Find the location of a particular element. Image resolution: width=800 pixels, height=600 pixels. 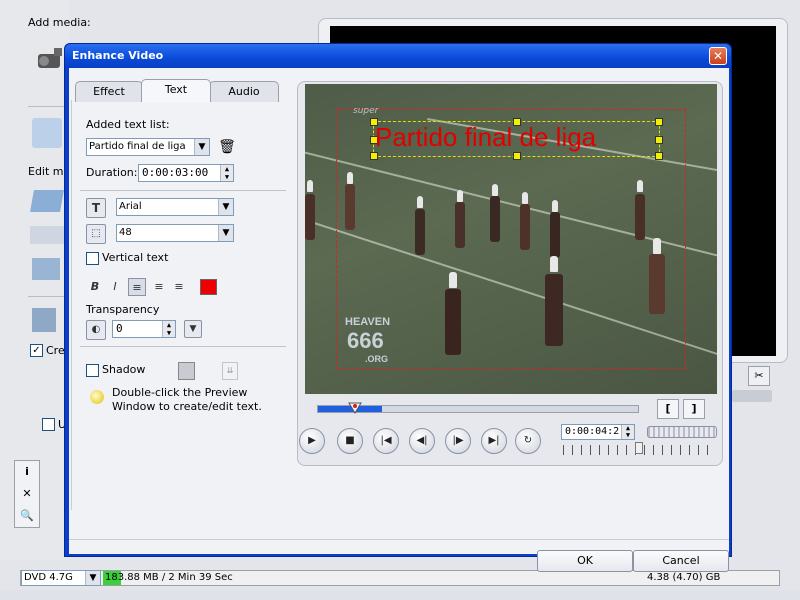

font-value: Arial is located at coordinates (130, 206).